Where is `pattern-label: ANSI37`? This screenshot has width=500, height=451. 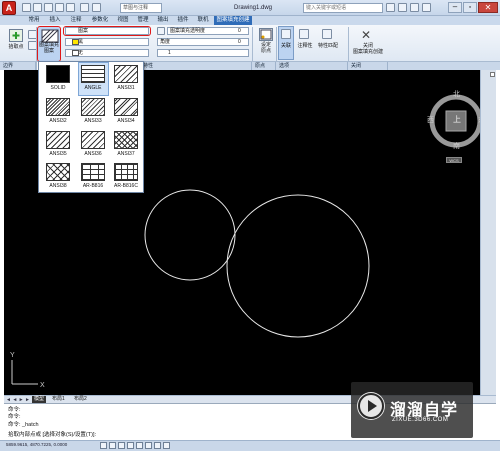 pattern-label: ANSI37 is located at coordinates (126, 154).